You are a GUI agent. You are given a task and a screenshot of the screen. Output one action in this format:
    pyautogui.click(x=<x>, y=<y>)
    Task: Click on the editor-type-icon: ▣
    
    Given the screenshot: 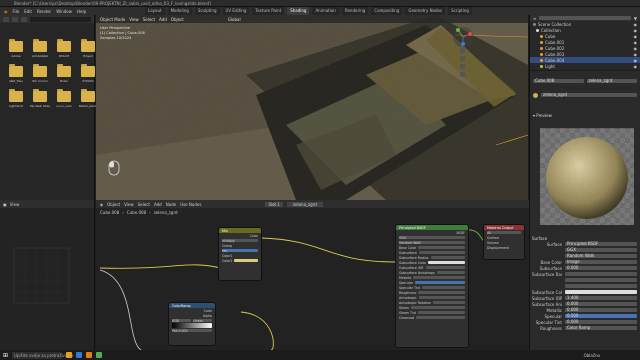 What is the action you would take?
    pyautogui.click(x=5, y=204)
    